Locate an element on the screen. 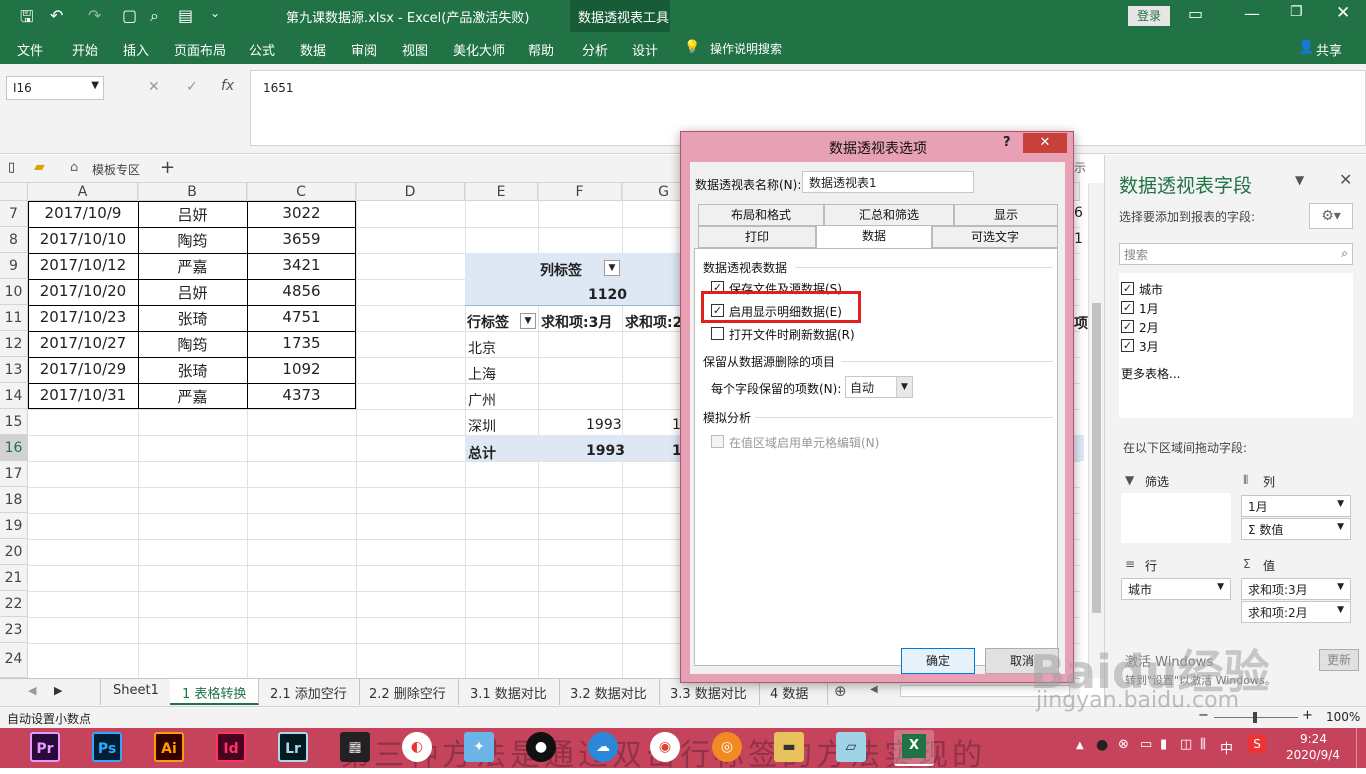  tray-expand-icon: ▲ is located at coordinates (1080, 745).